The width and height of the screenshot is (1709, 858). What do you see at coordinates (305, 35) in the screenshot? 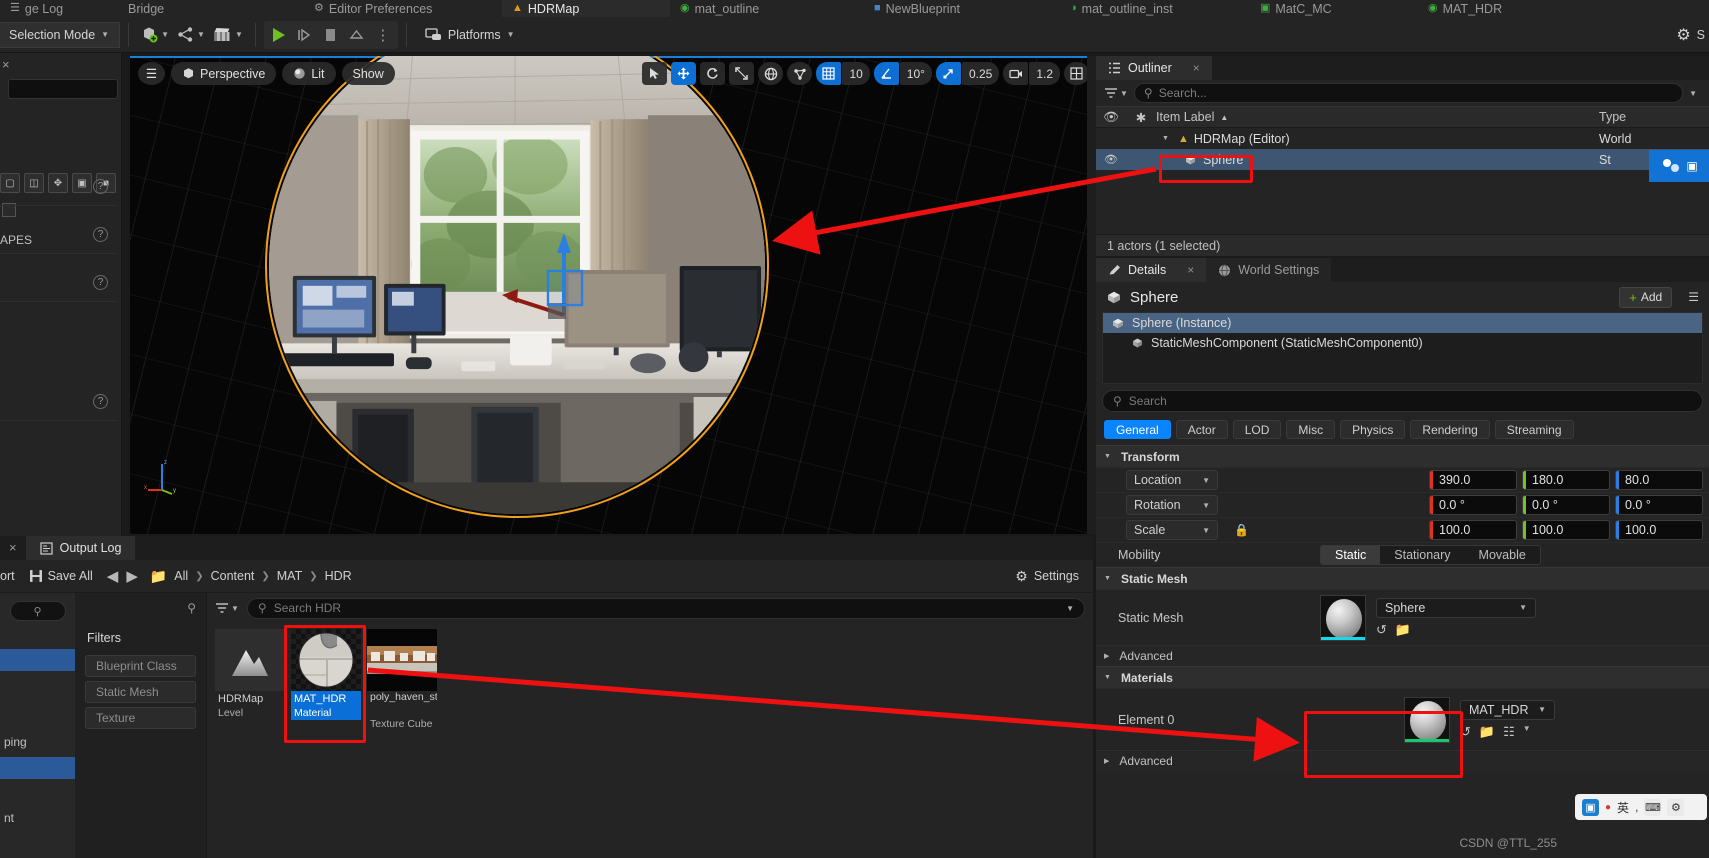
I see `skip-frame-button` at bounding box center [305, 35].